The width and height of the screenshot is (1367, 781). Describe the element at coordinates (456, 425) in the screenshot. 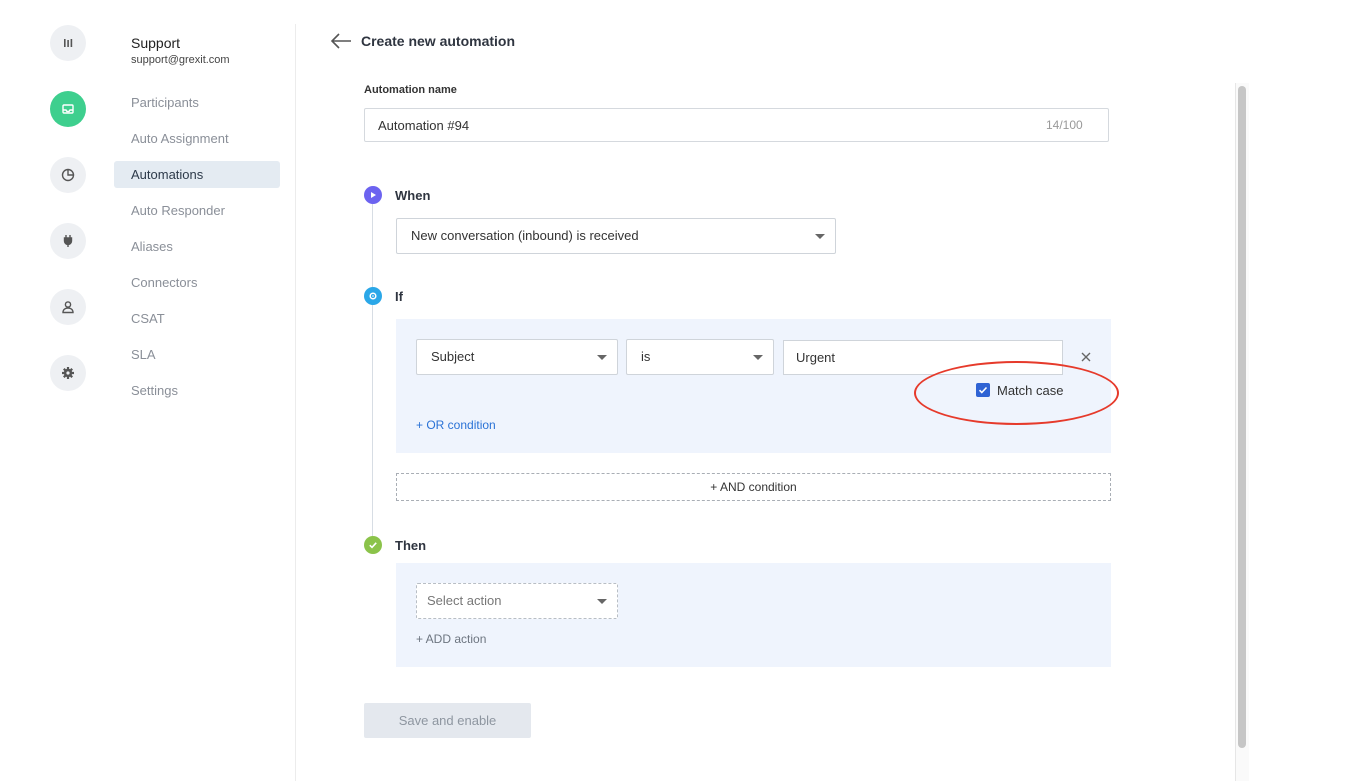

I see `or-condition-link: + OR condition` at that location.